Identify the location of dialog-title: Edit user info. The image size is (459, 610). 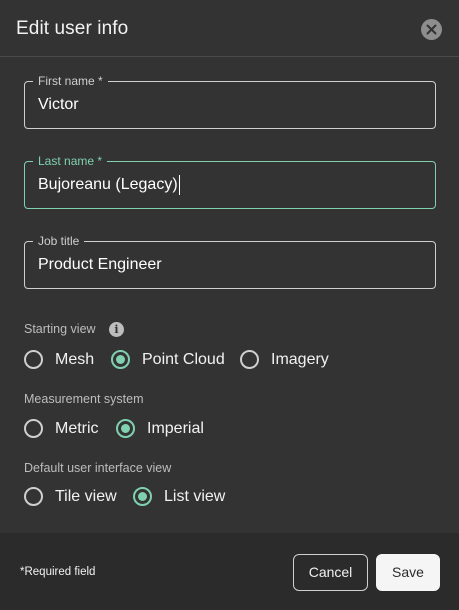
(72, 28).